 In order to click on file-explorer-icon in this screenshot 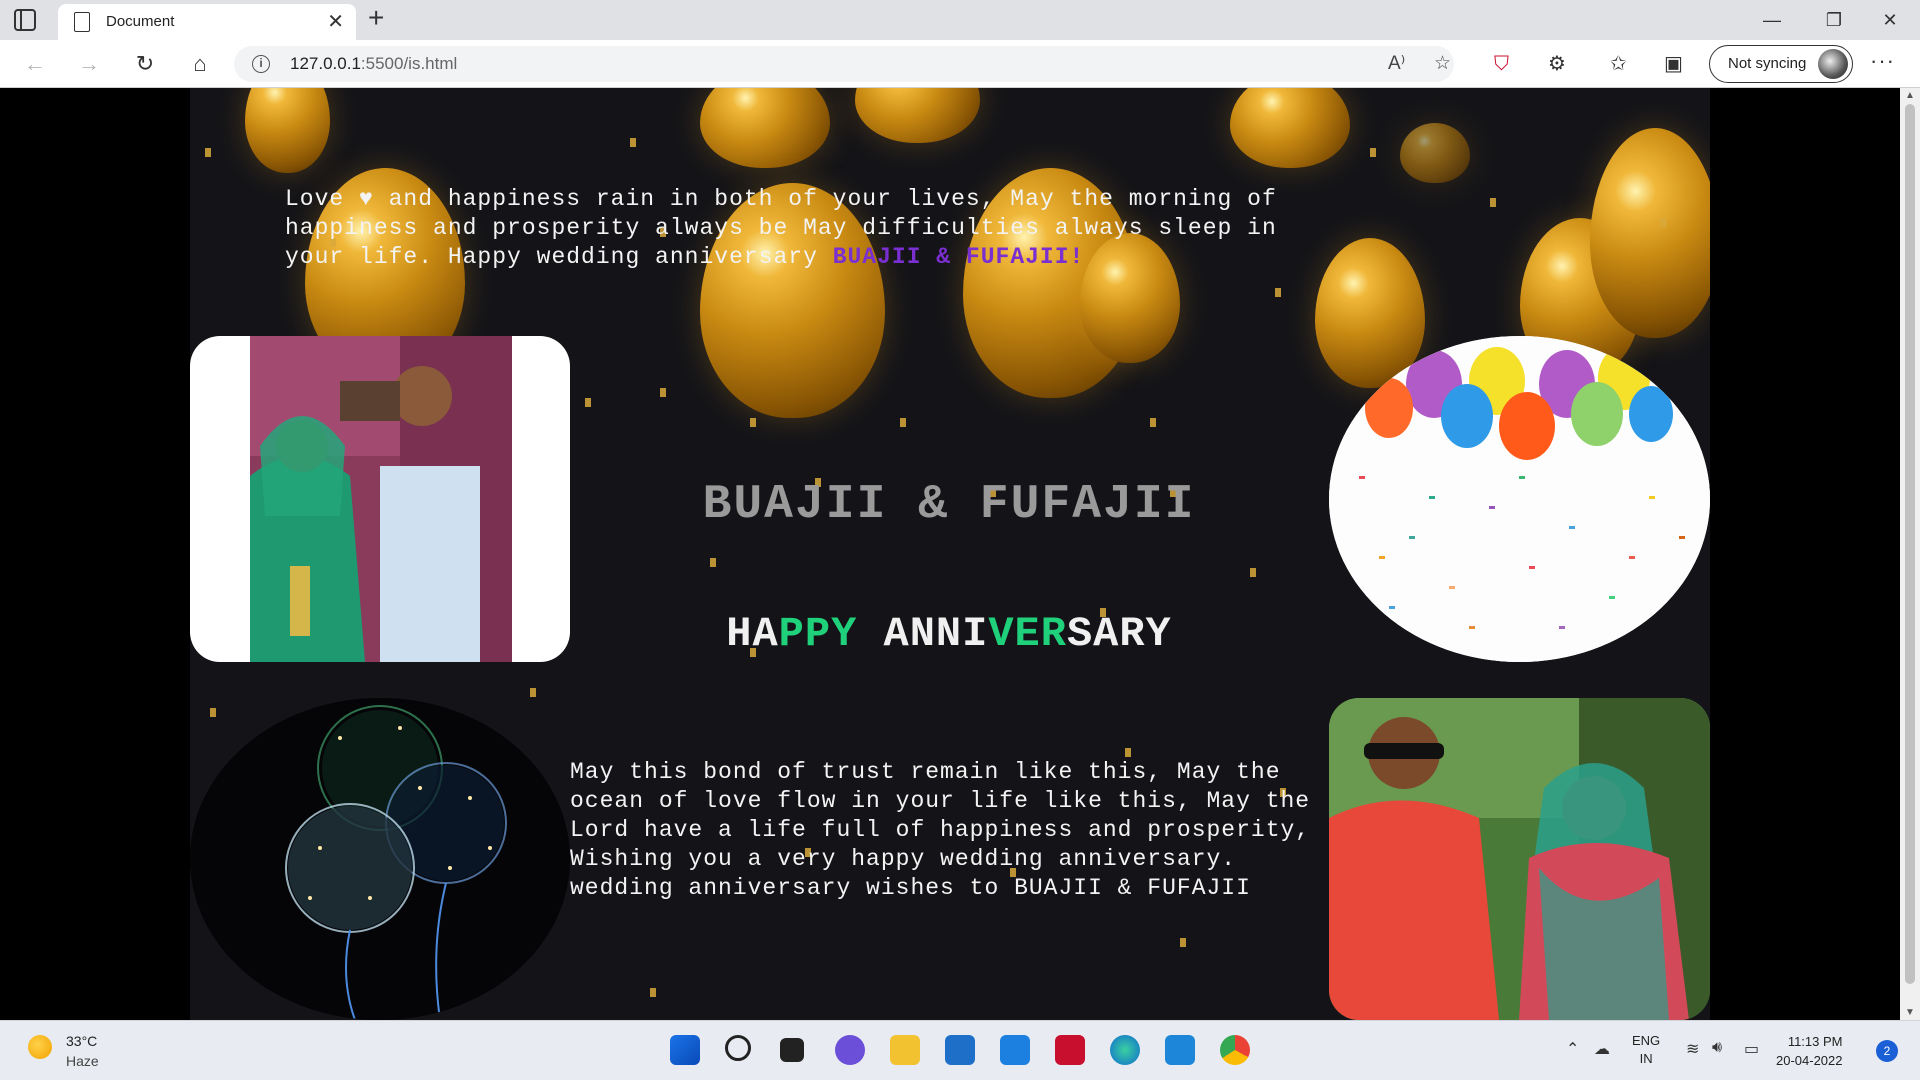, I will do `click(905, 1050)`.